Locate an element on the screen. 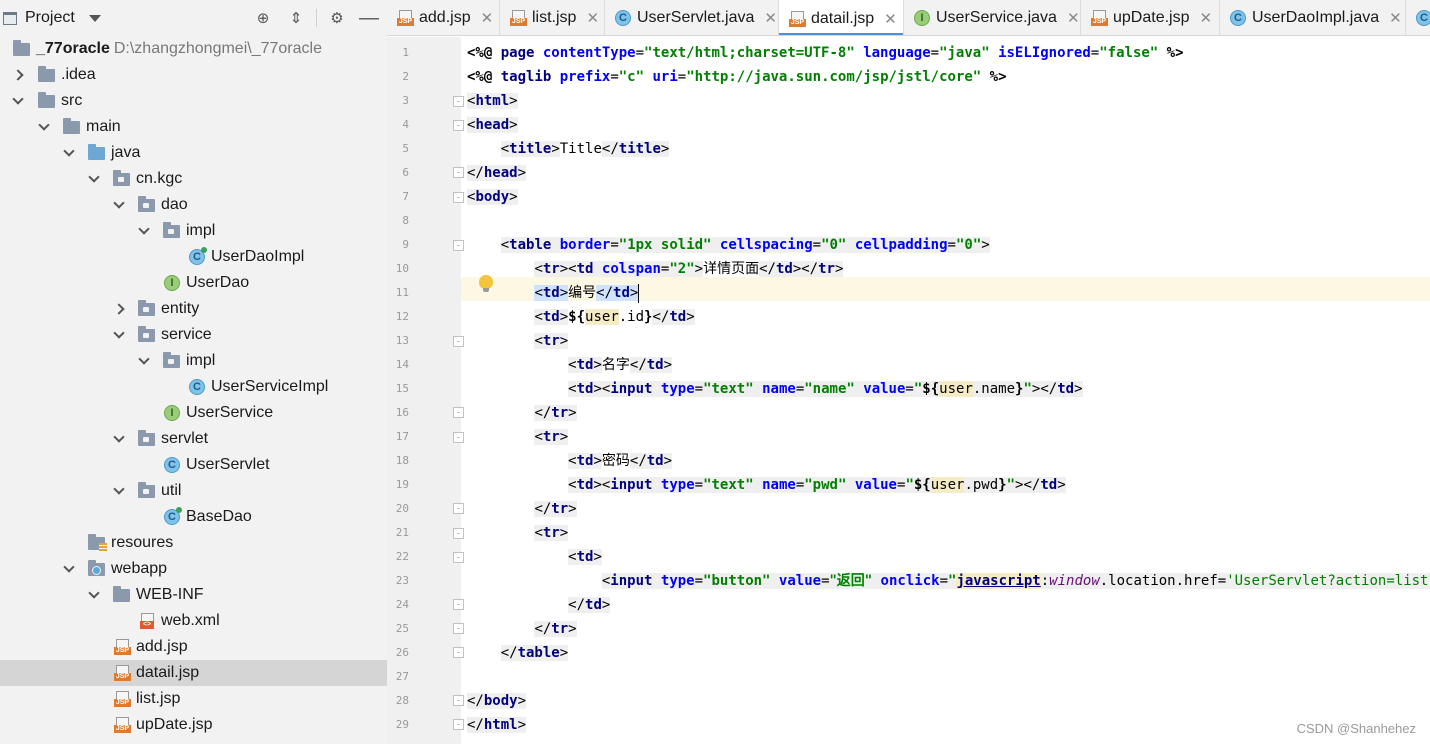  tree-item-service: service is located at coordinates (193, 335).